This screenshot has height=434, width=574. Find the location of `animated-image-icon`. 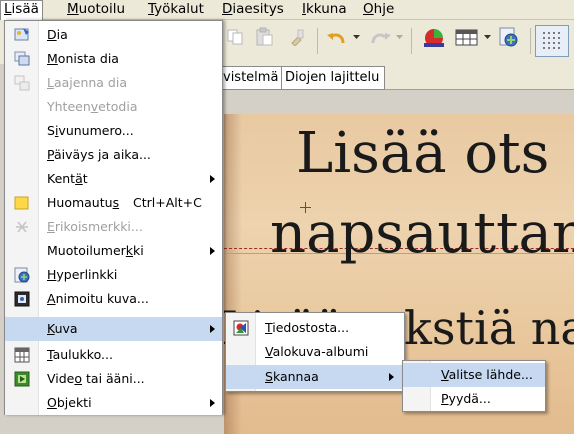

animated-image-icon is located at coordinates (22, 299).